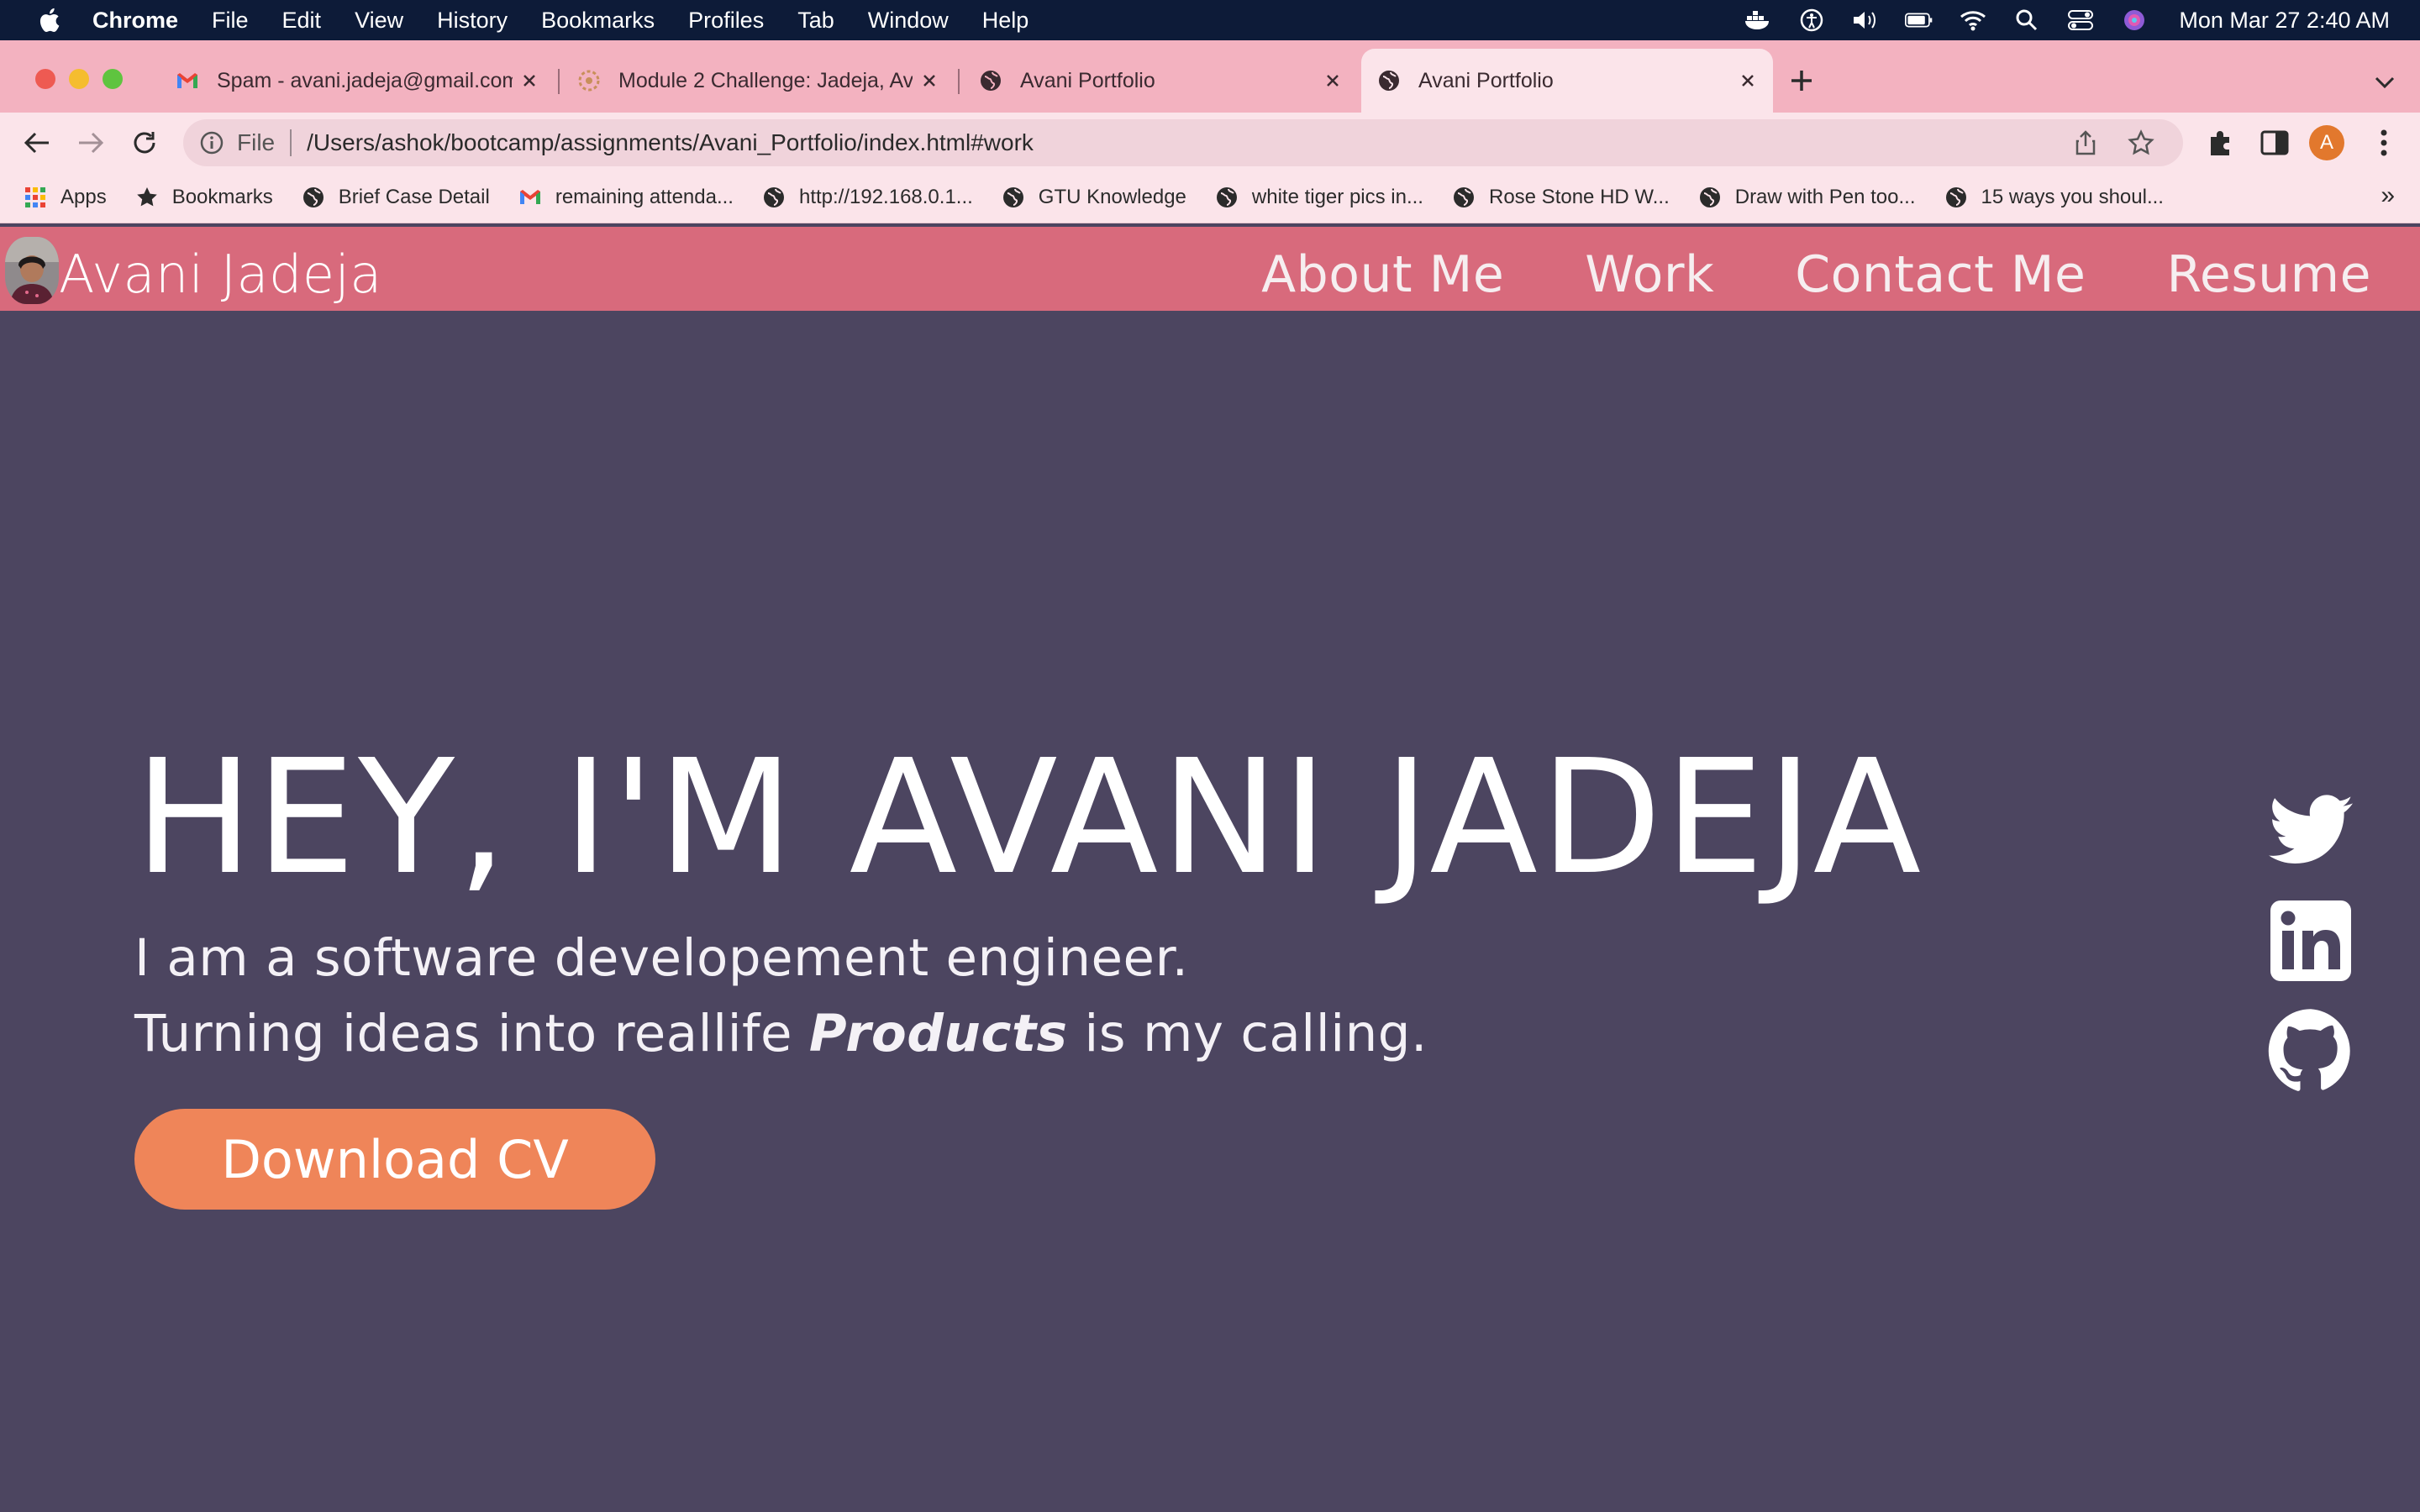 Image resolution: width=2420 pixels, height=1512 pixels. What do you see at coordinates (726, 21) in the screenshot?
I see `menu-profiles: Profiles` at bounding box center [726, 21].